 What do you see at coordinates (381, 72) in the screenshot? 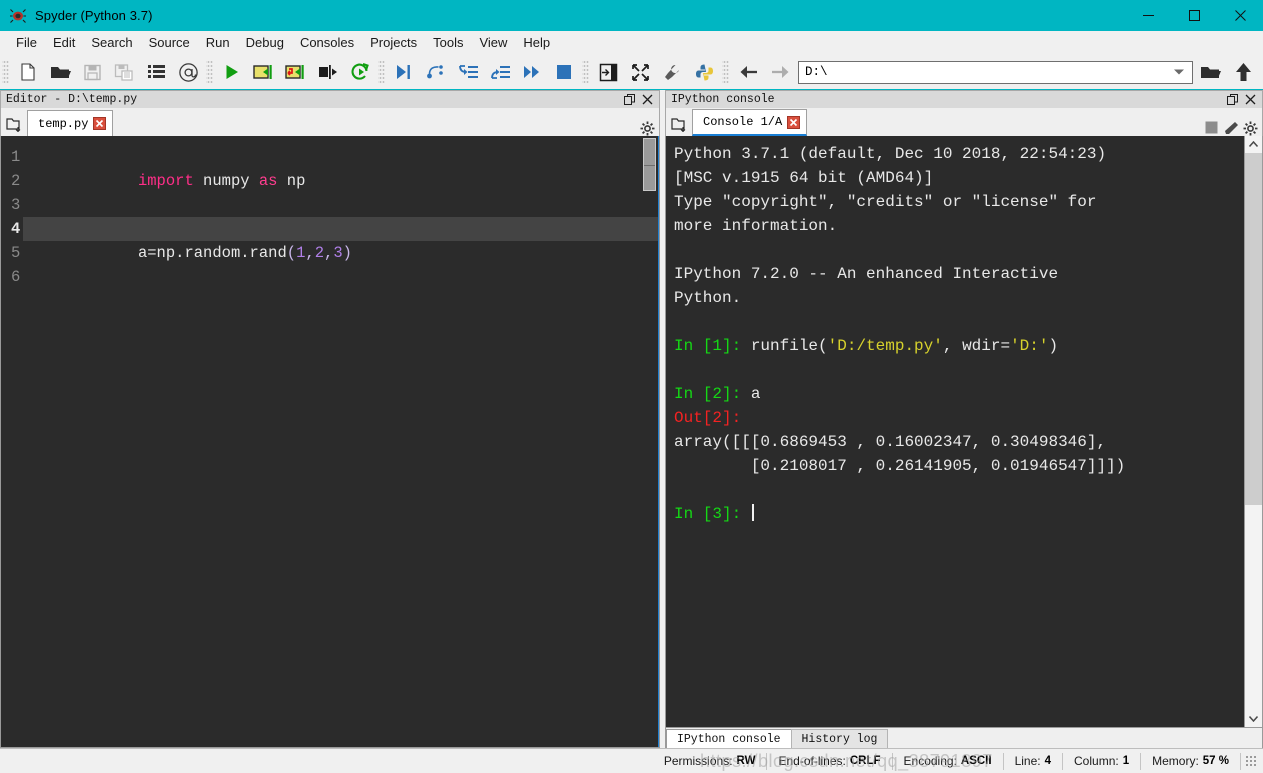
I see `toolbar-drag-handle-debug` at bounding box center [381, 72].